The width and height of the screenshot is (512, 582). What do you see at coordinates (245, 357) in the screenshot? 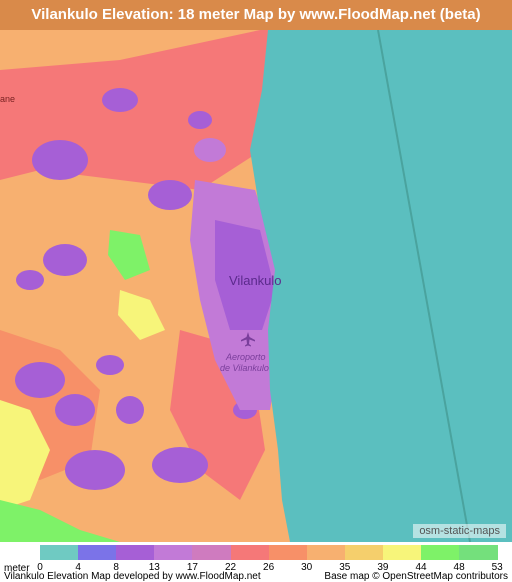
I see `airport-label-line1: Aeroporto` at bounding box center [245, 357].